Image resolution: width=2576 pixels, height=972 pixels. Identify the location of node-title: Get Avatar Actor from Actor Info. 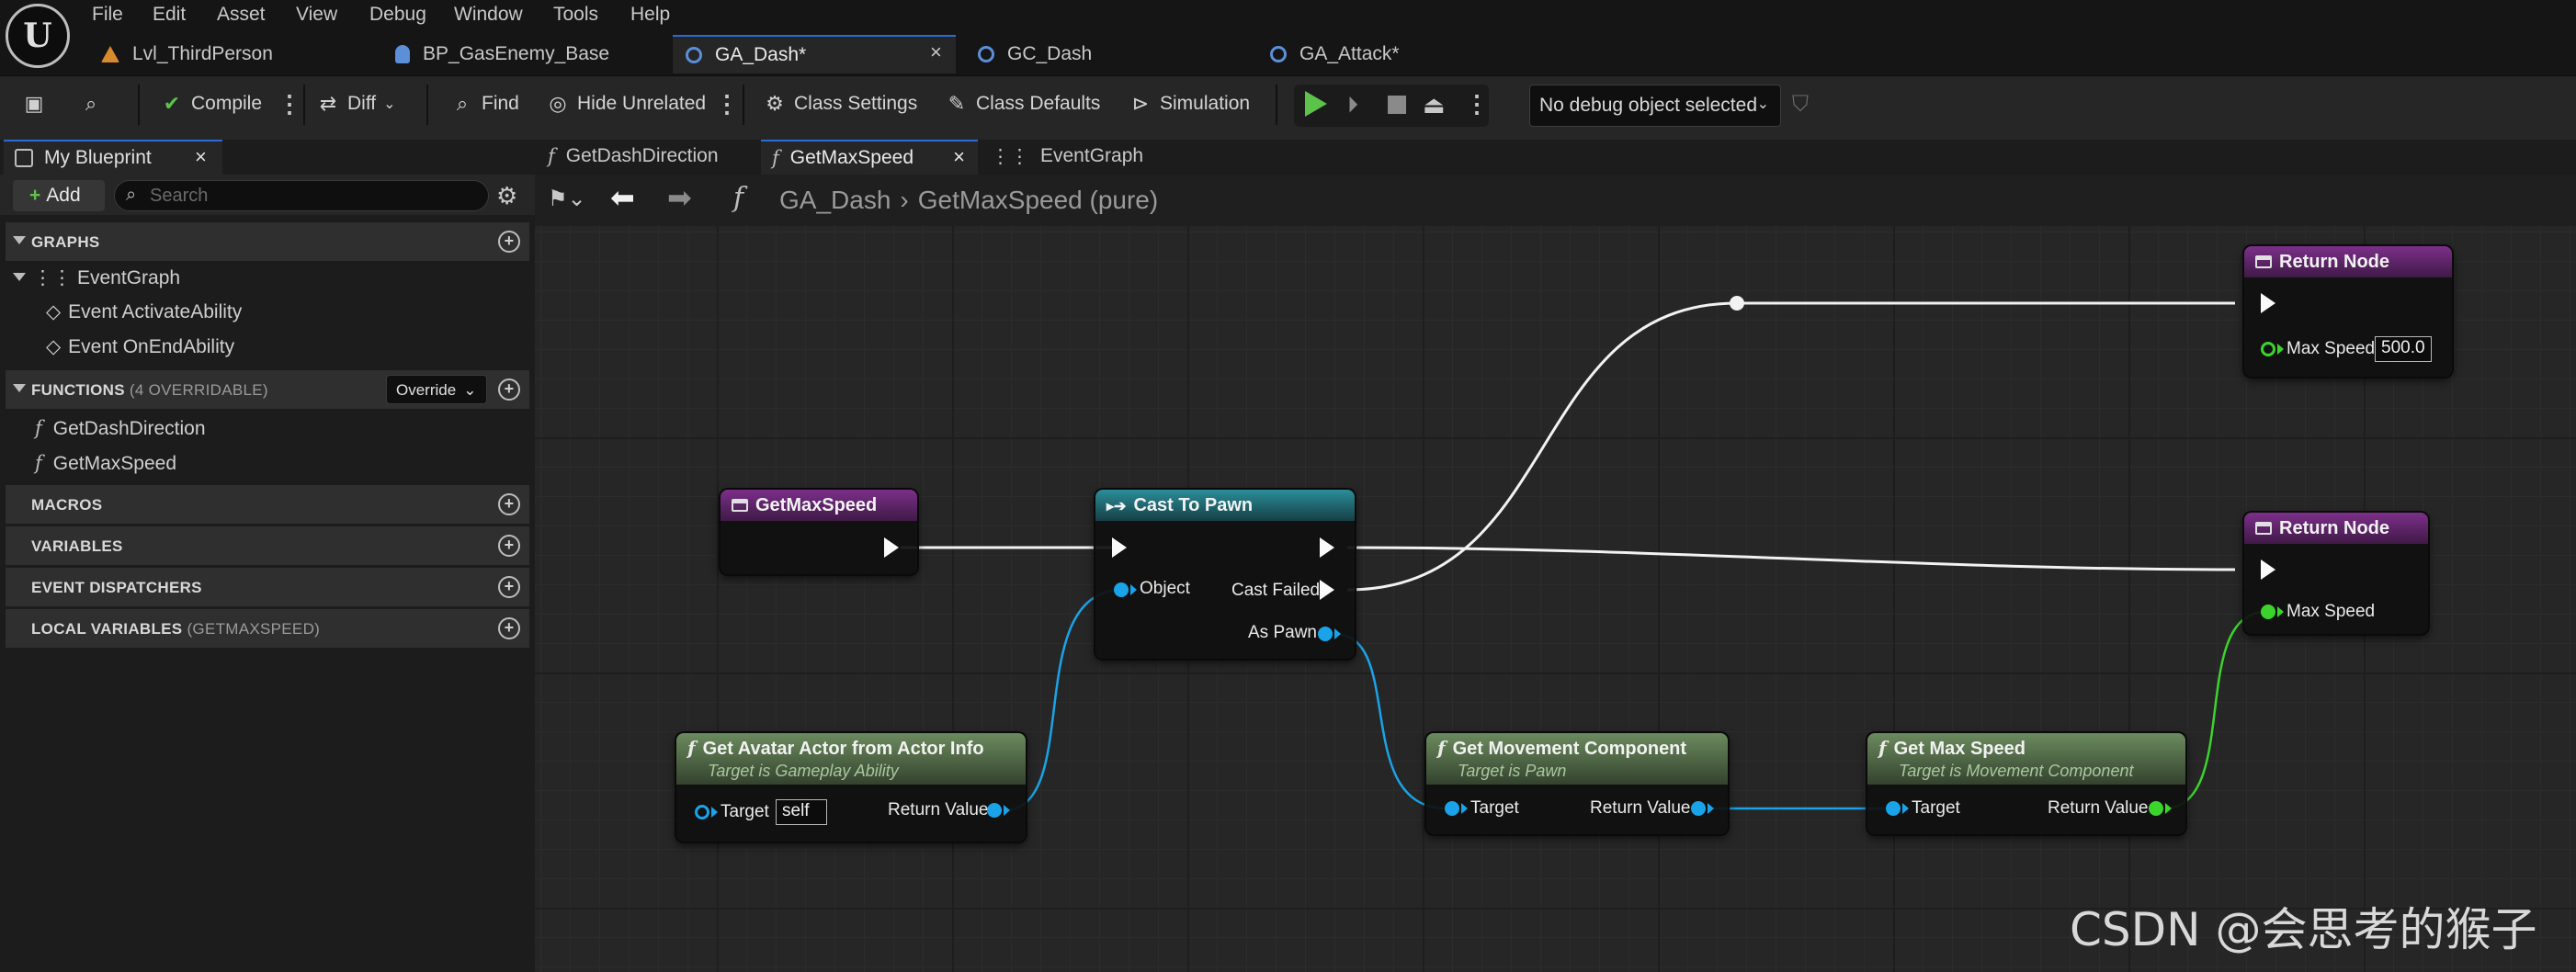
(843, 749).